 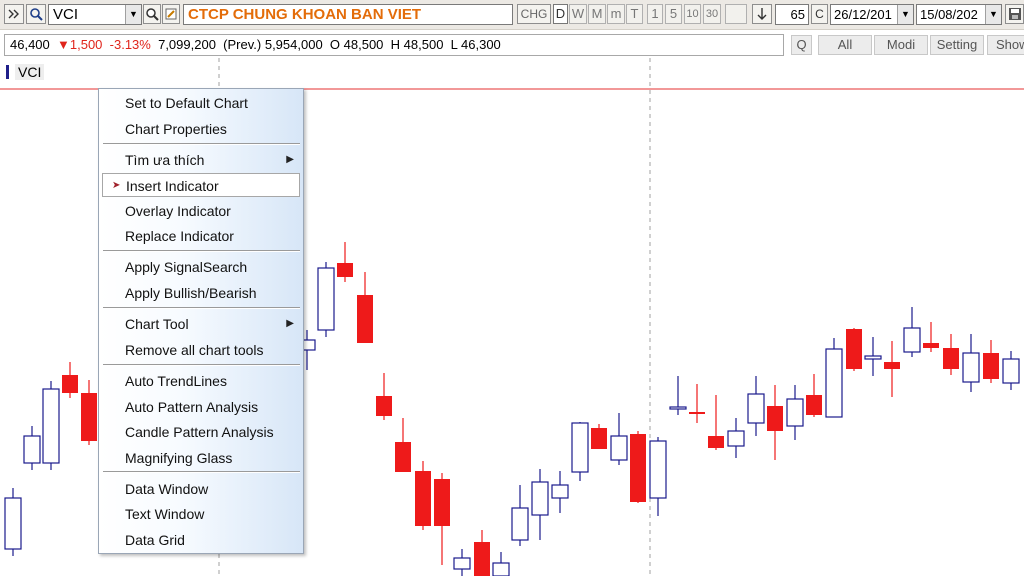 What do you see at coordinates (171, 14) in the screenshot?
I see `add-symbol-icon` at bounding box center [171, 14].